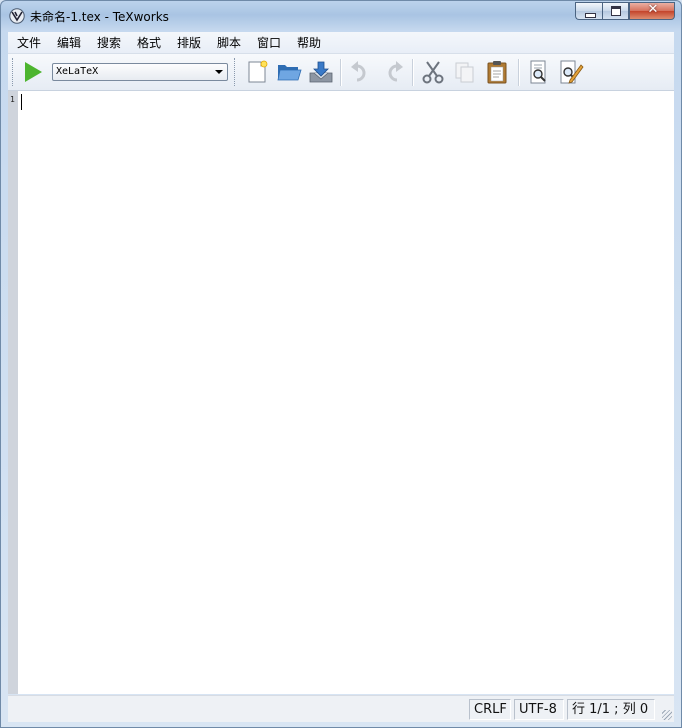 This screenshot has width=682, height=728. Describe the element at coordinates (341, 43) in the screenshot. I see `menu-bar: 文件 编辑 搜索 格式 排版 脚本 窗口 帮助` at that location.